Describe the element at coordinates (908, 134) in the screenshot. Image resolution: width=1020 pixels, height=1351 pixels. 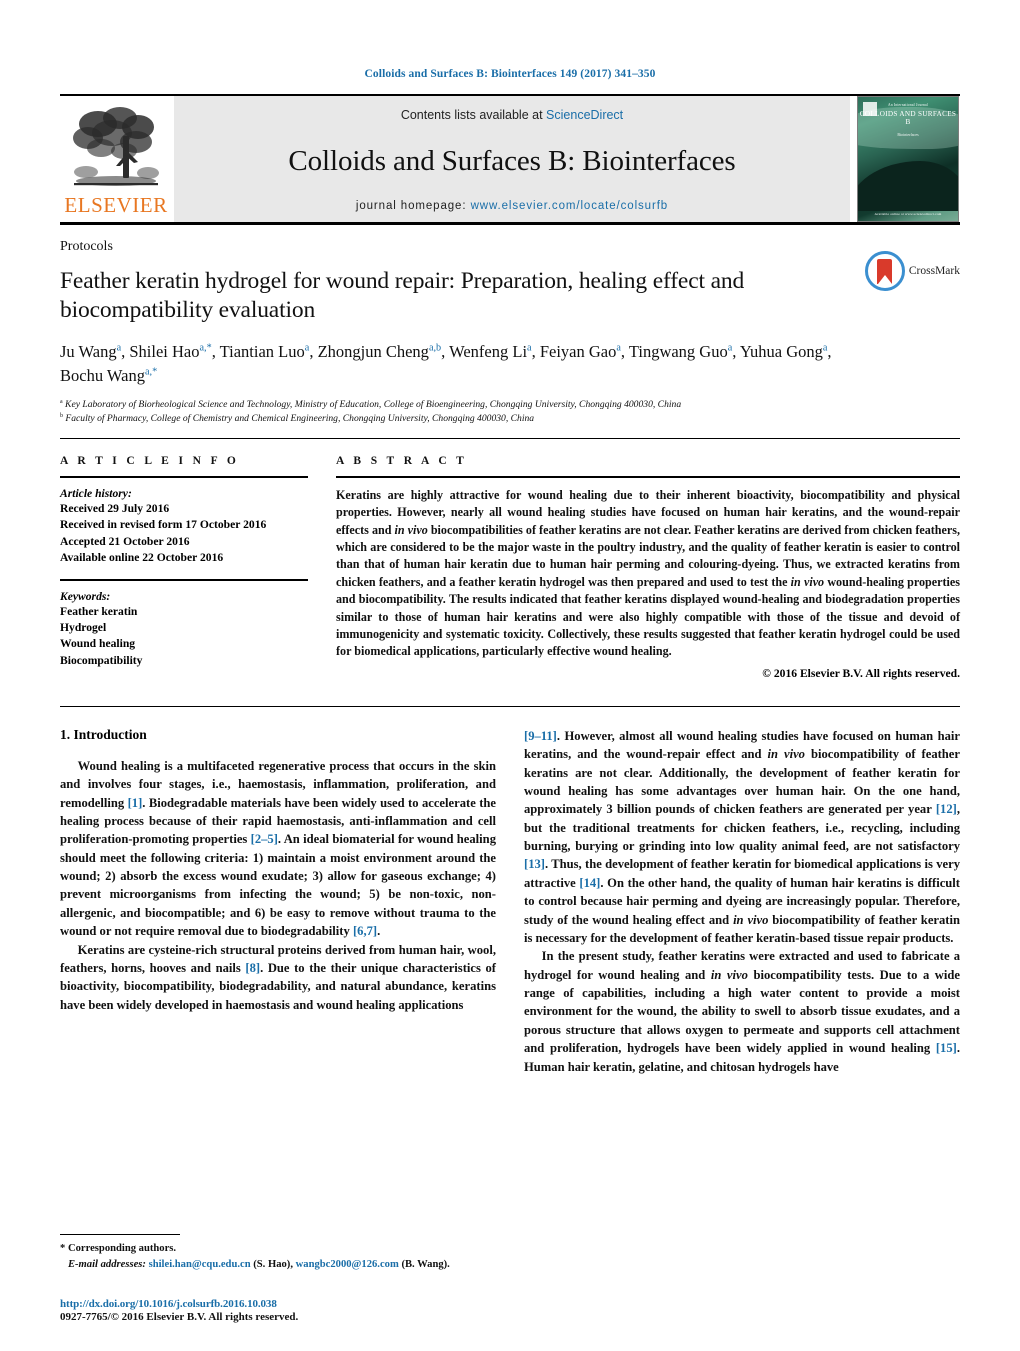
I see `cover-subtitle: Biointerfaces` at that location.